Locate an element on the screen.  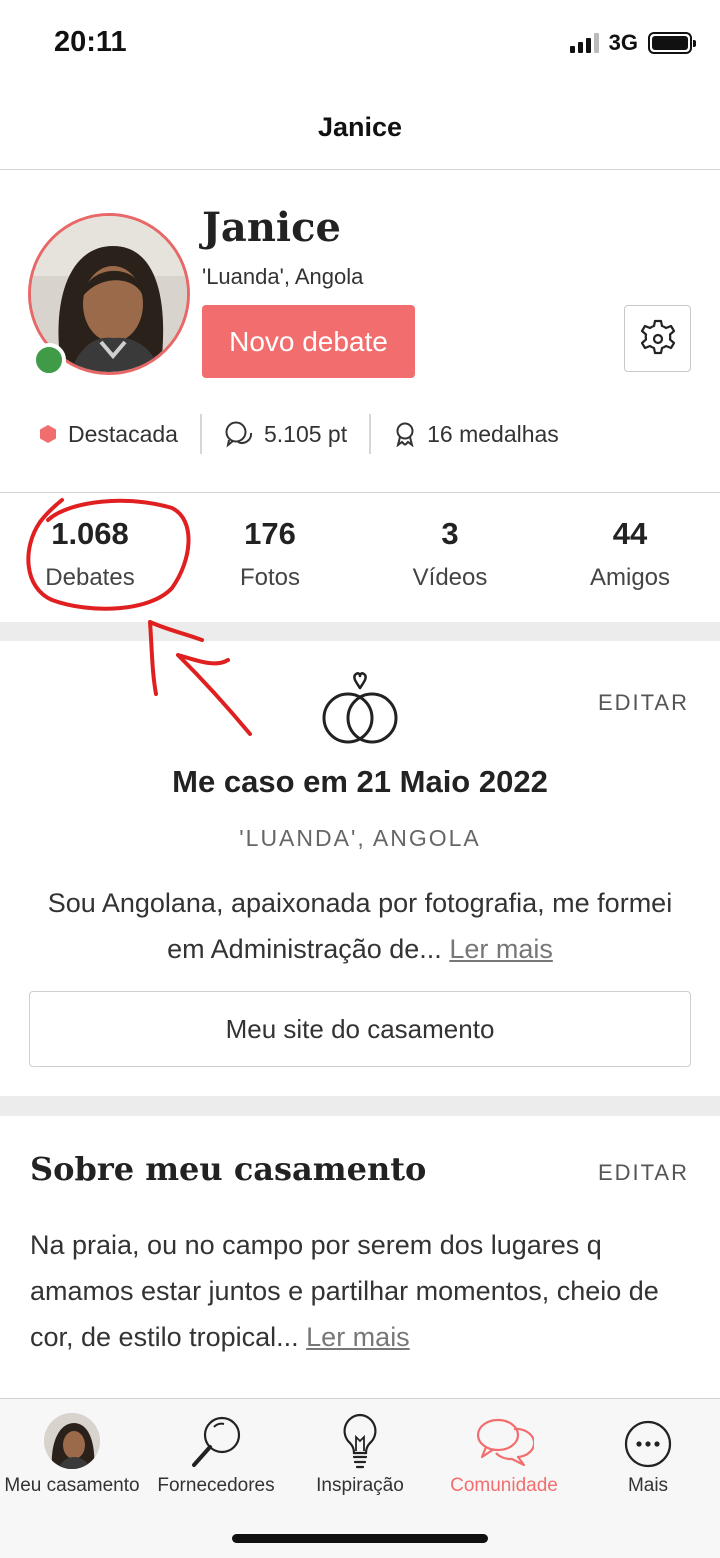
medal-icon is located at coordinates (405, 434).